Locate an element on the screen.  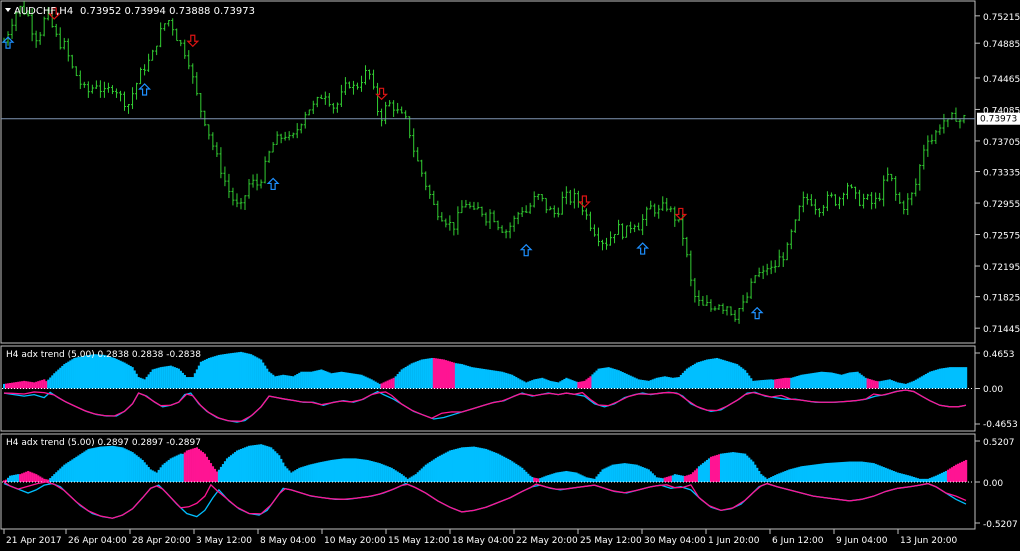
symbol-info: AUDCHF,H4 is located at coordinates (43, 11).